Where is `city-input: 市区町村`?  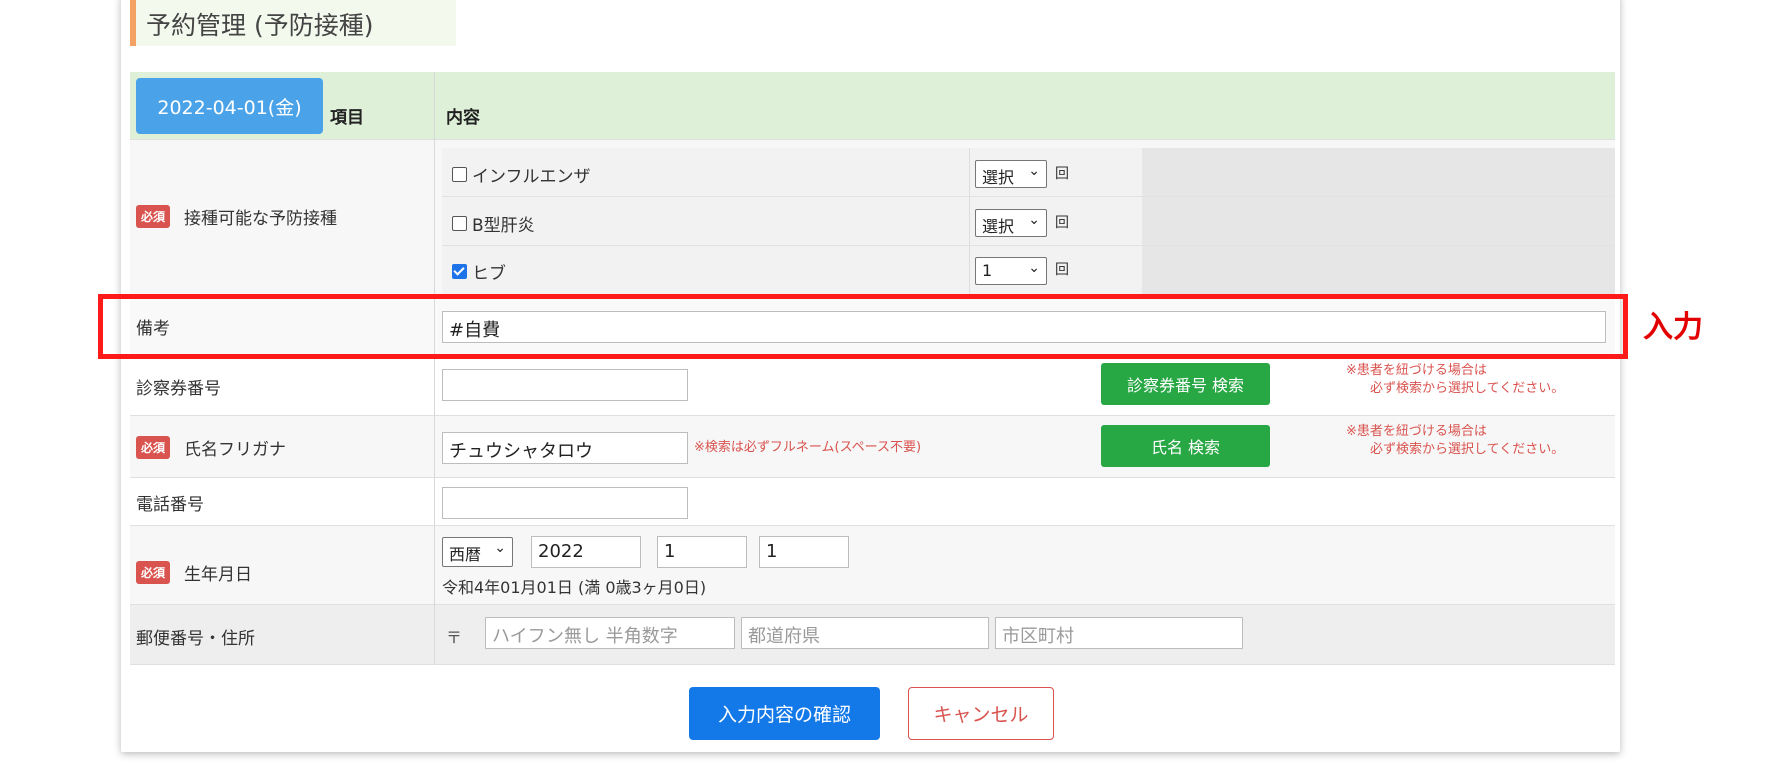
city-input: 市区町村 is located at coordinates (1119, 633).